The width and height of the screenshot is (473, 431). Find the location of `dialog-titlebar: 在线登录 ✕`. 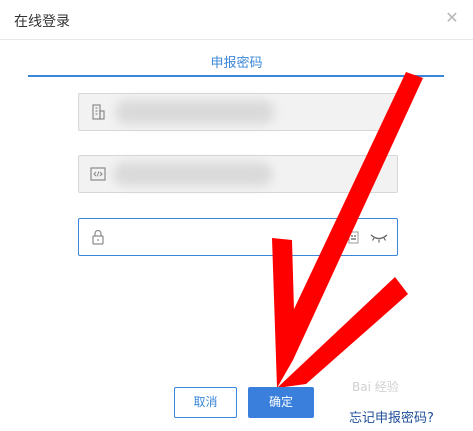

dialog-titlebar: 在线登录 ✕ is located at coordinates (236, 20).